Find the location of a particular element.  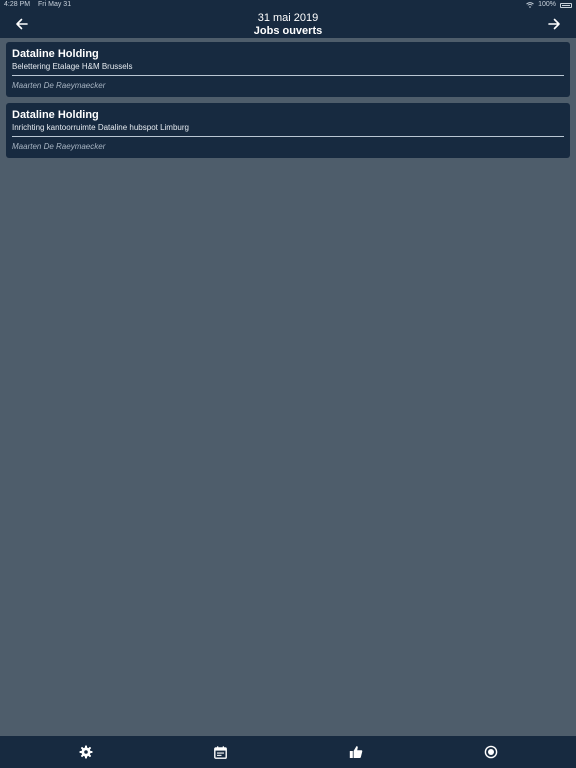

status-left: 4:28 PM Fri May 31 is located at coordinates (40, 5).